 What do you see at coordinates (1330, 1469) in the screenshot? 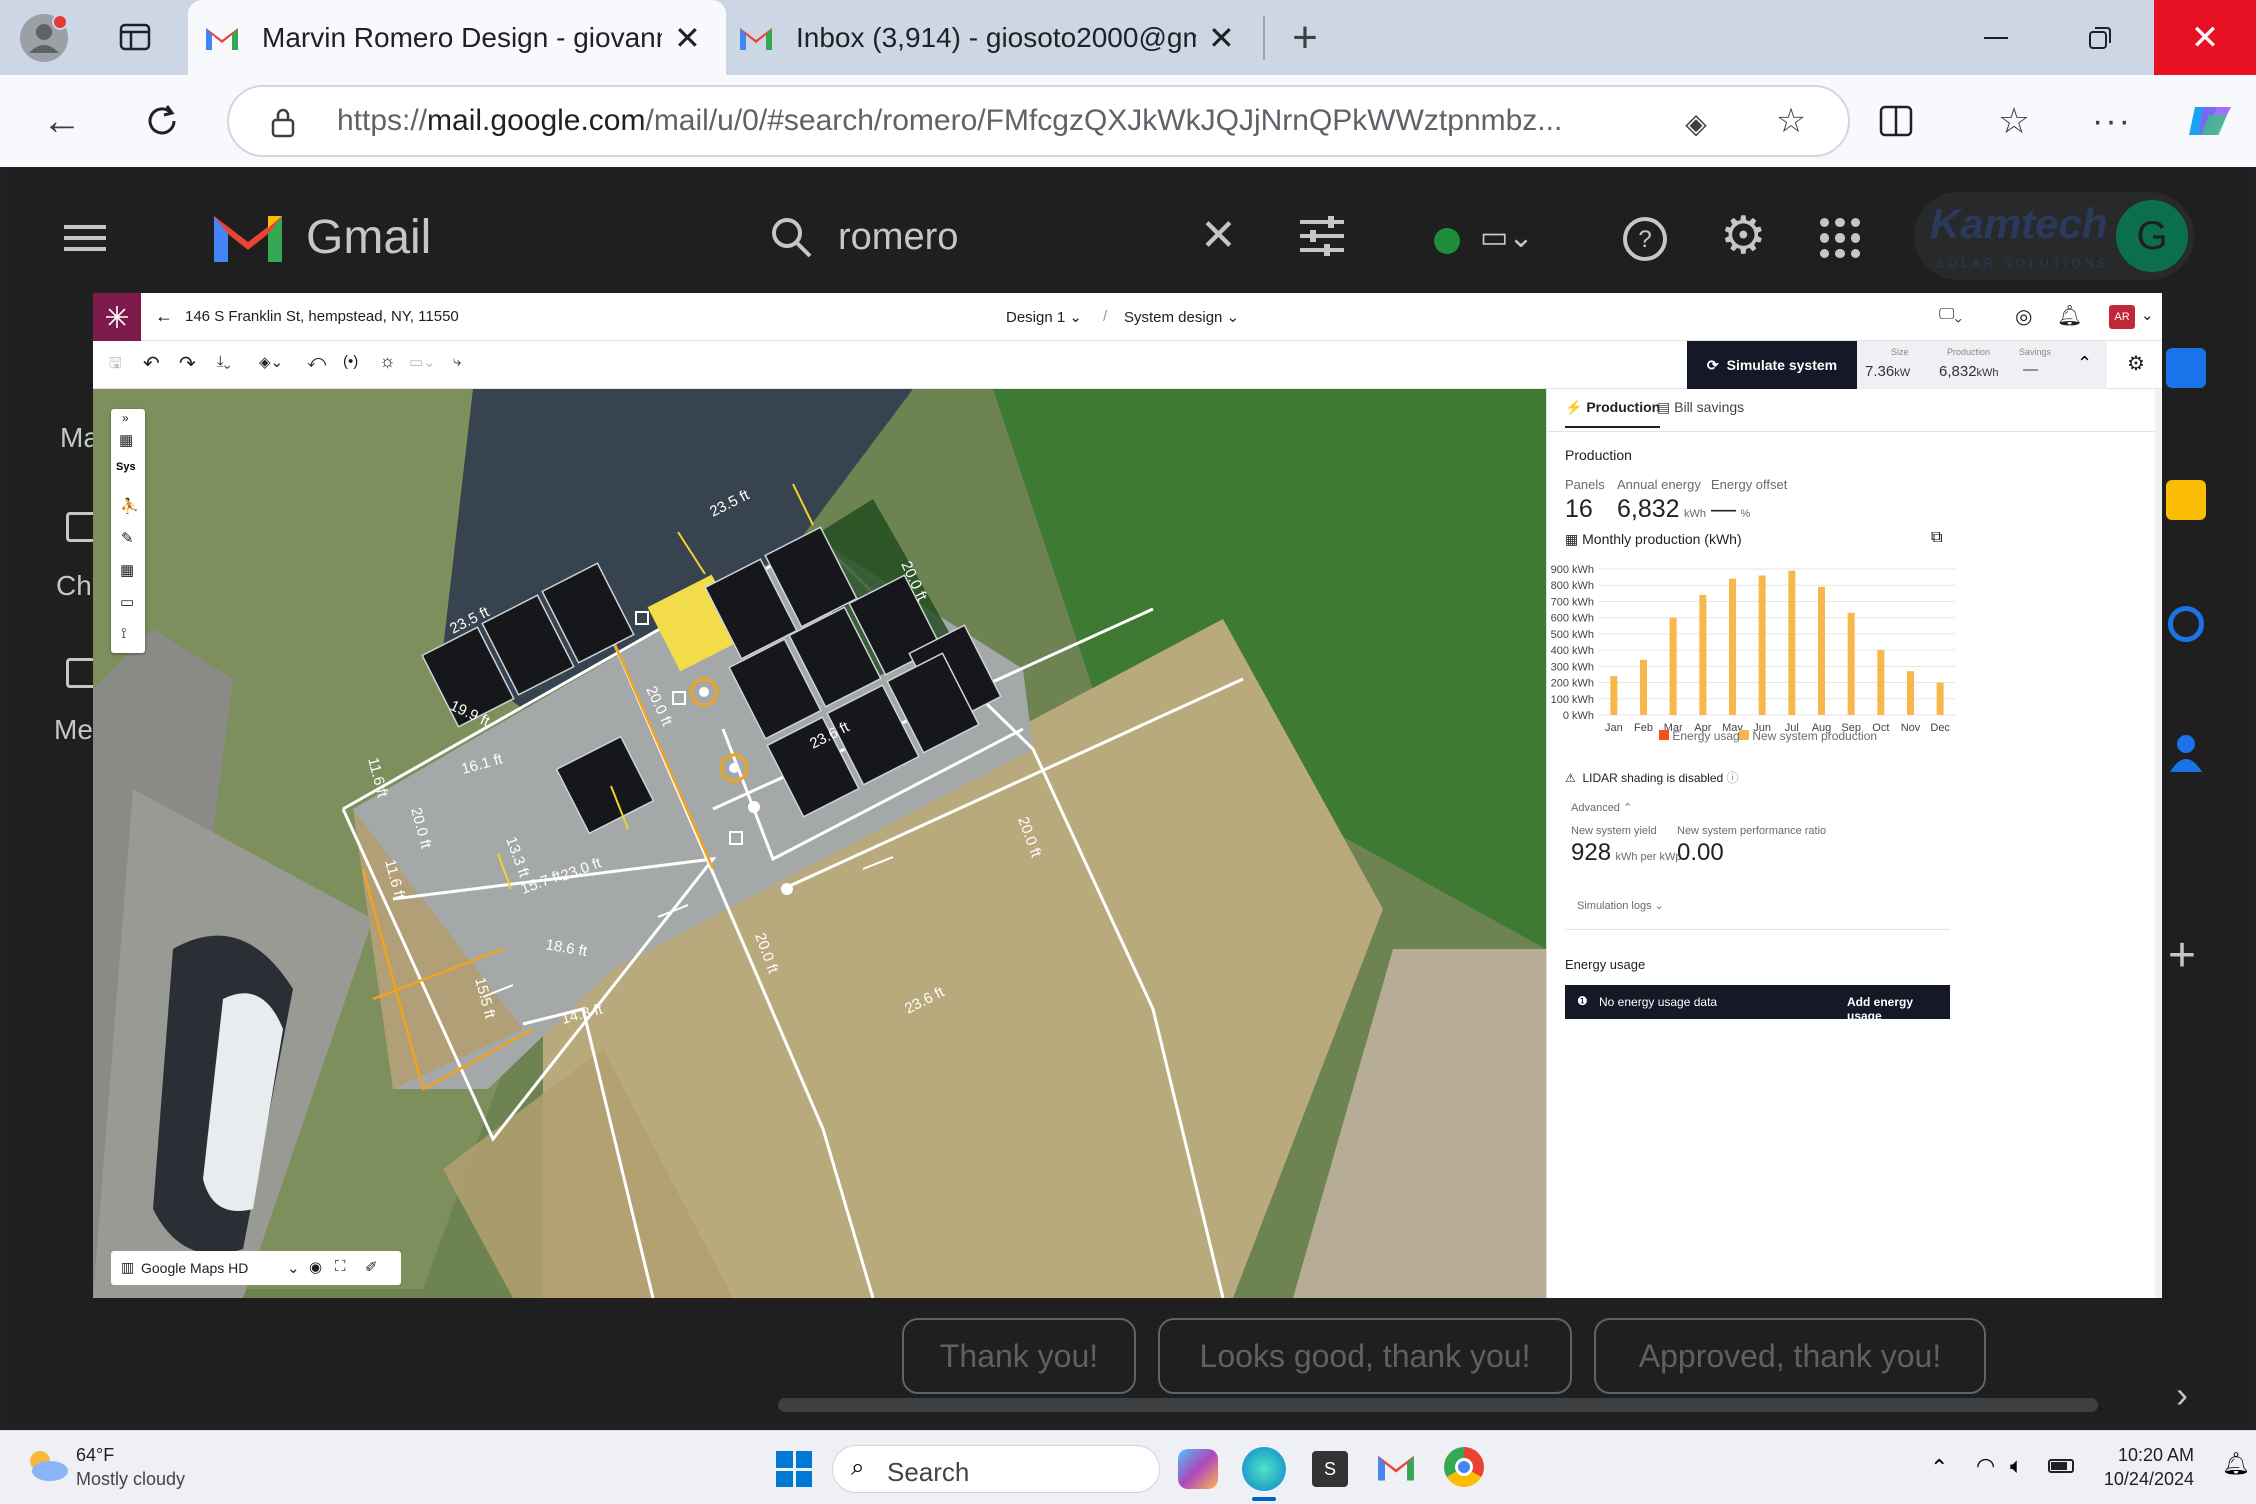
I see `s-app-icon: S` at bounding box center [1330, 1469].